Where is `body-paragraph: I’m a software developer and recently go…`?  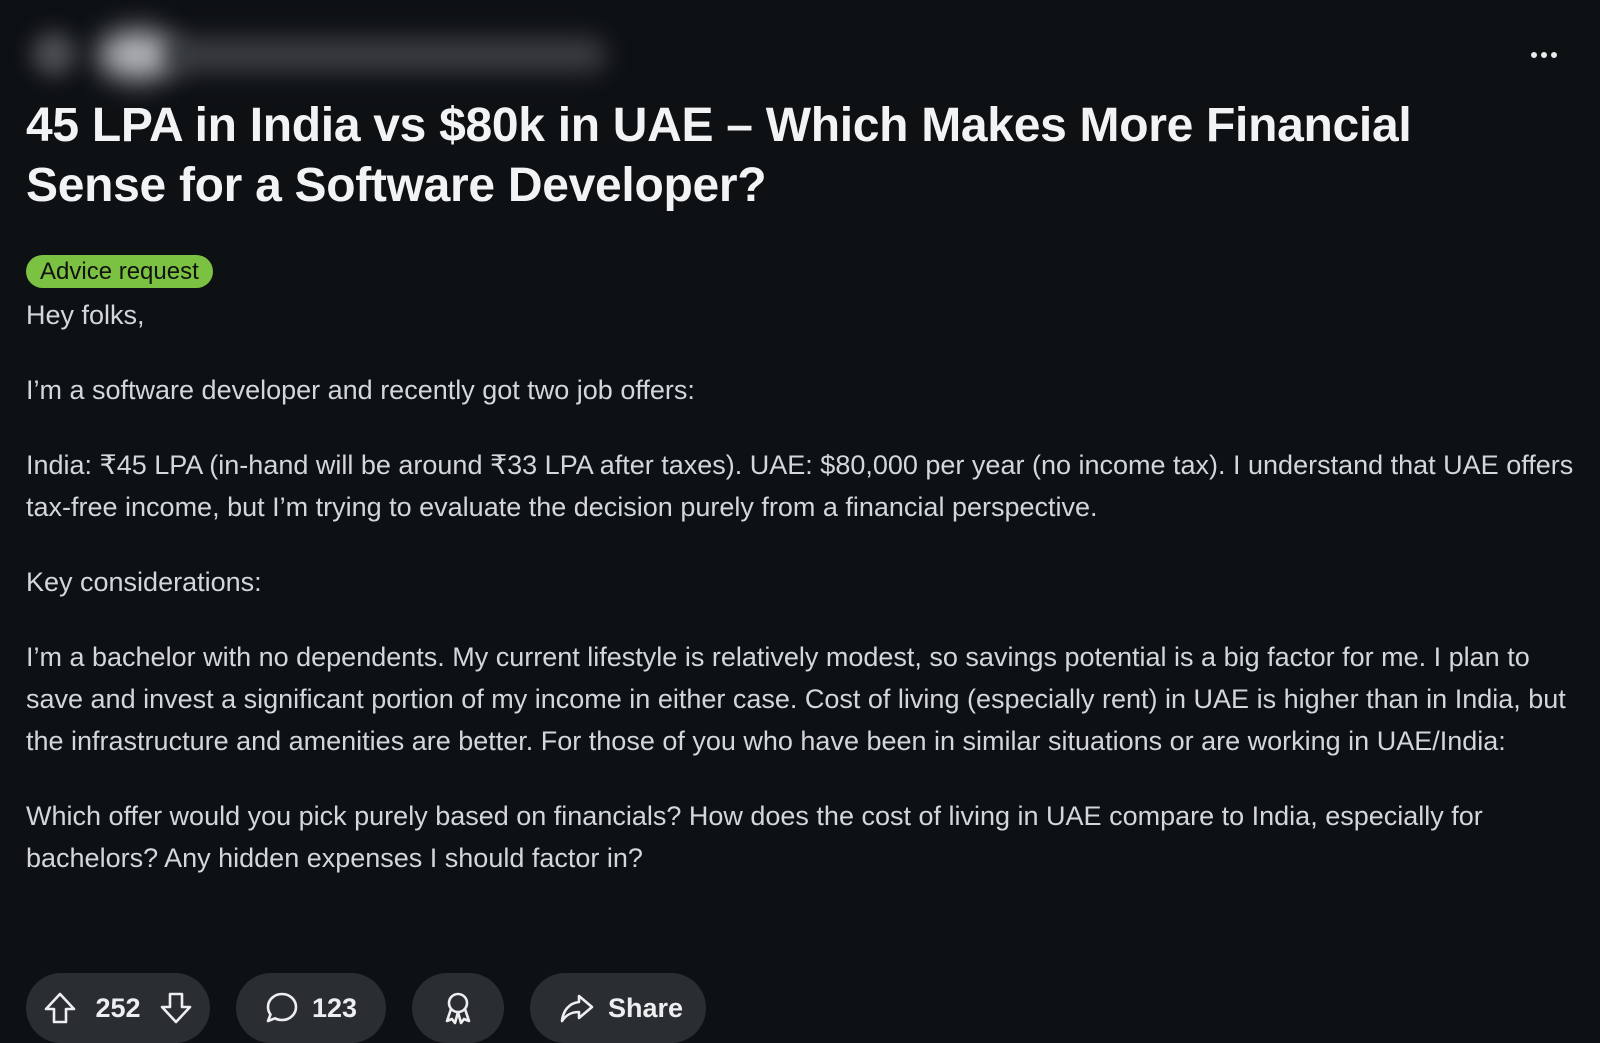
body-paragraph: I’m a software developer and recently go… is located at coordinates (360, 390).